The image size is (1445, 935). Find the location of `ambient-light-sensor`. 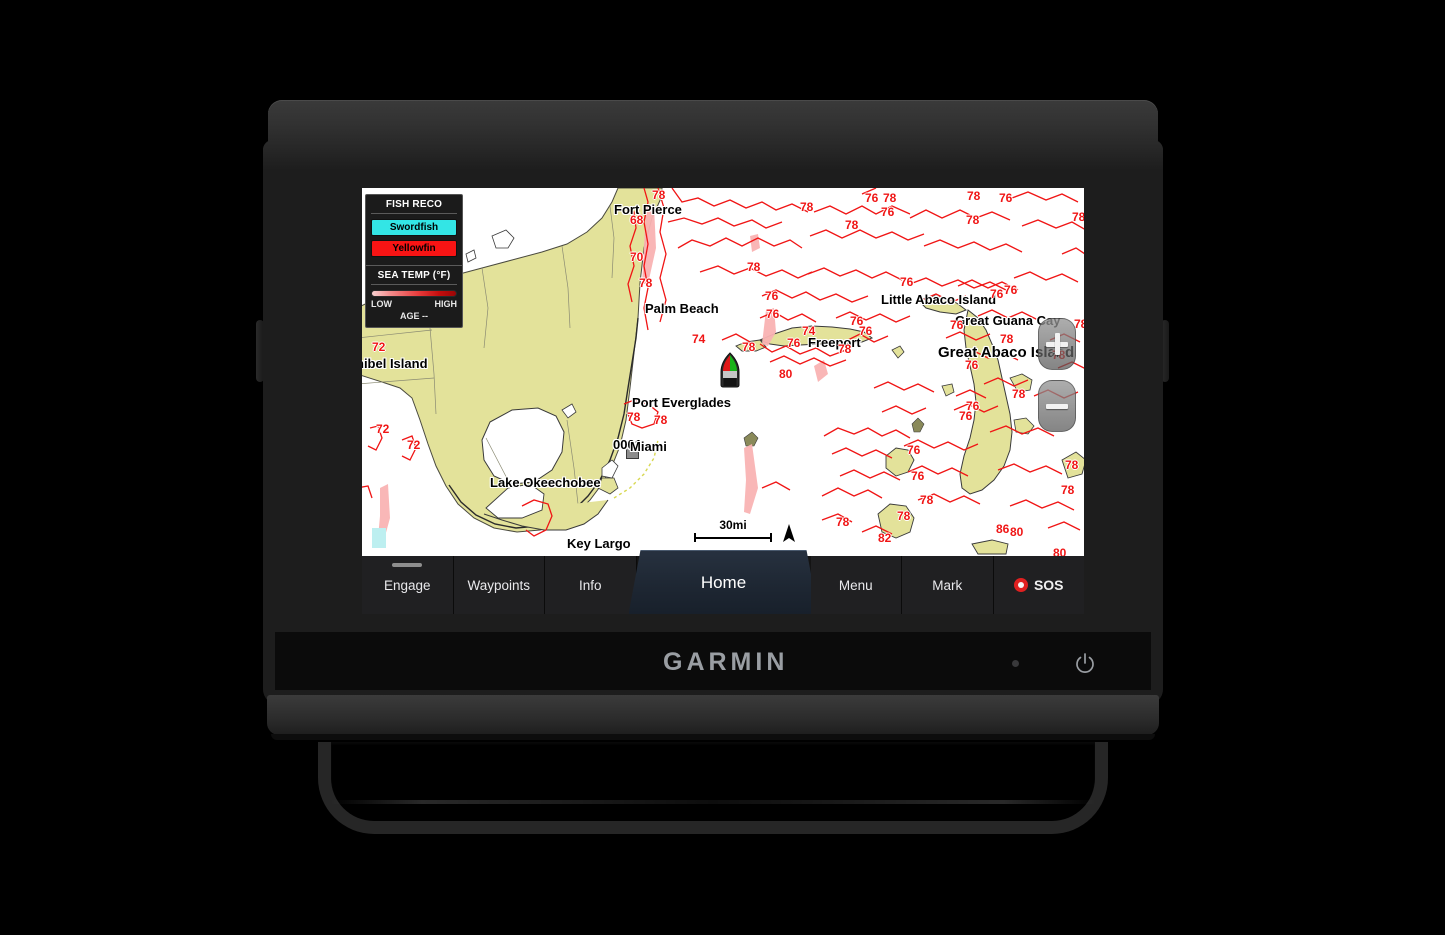

ambient-light-sensor is located at coordinates (1015, 663).